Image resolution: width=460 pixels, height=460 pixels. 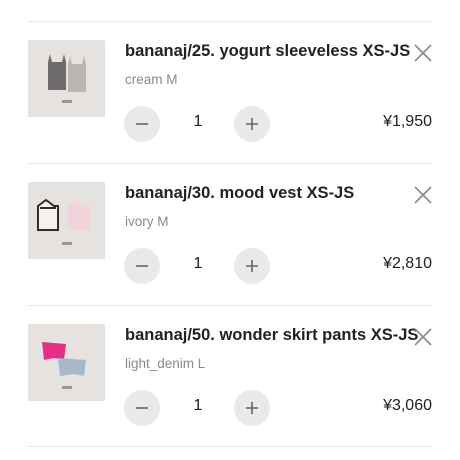 What do you see at coordinates (271, 335) in the screenshot?
I see `product-title: bananaj/50. wonder skirt pants XS-JS` at bounding box center [271, 335].